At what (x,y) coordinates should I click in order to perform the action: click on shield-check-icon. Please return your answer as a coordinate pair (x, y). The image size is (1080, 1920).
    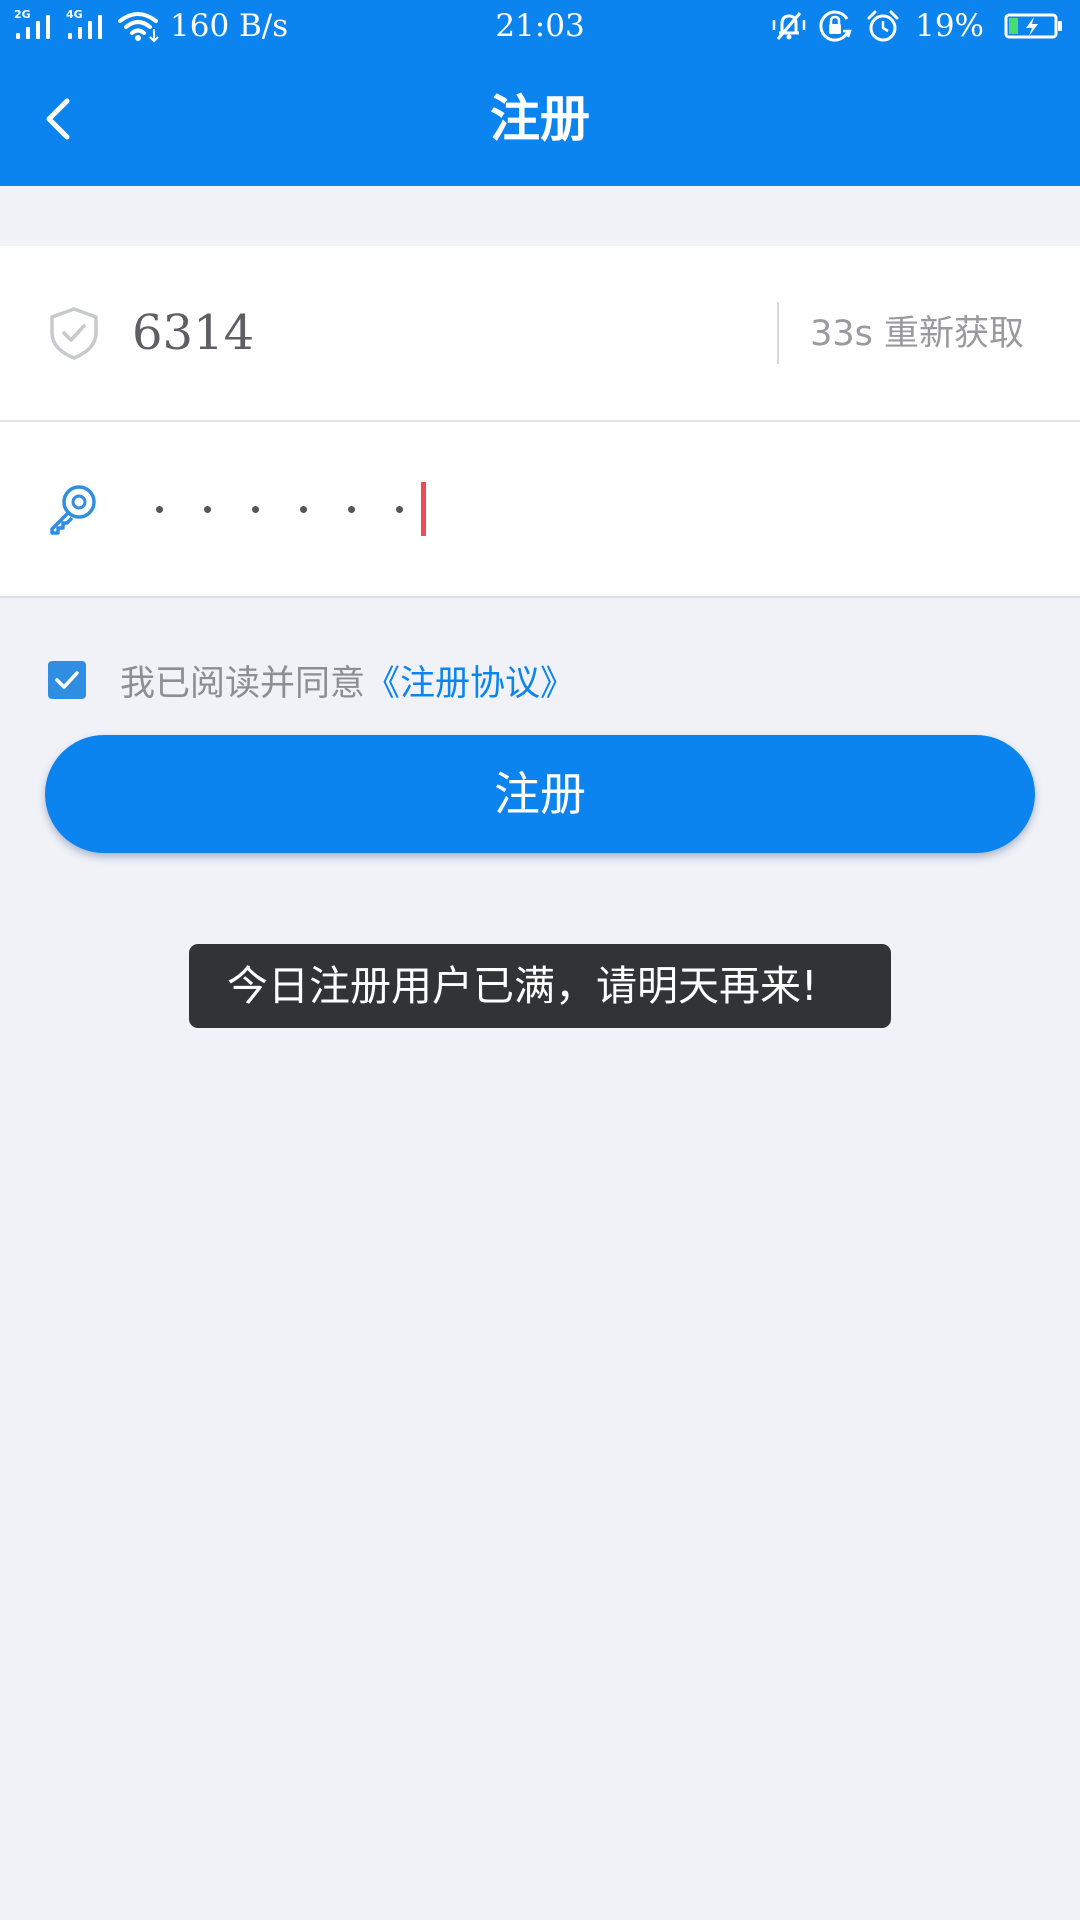
    Looking at the image, I should click on (74, 333).